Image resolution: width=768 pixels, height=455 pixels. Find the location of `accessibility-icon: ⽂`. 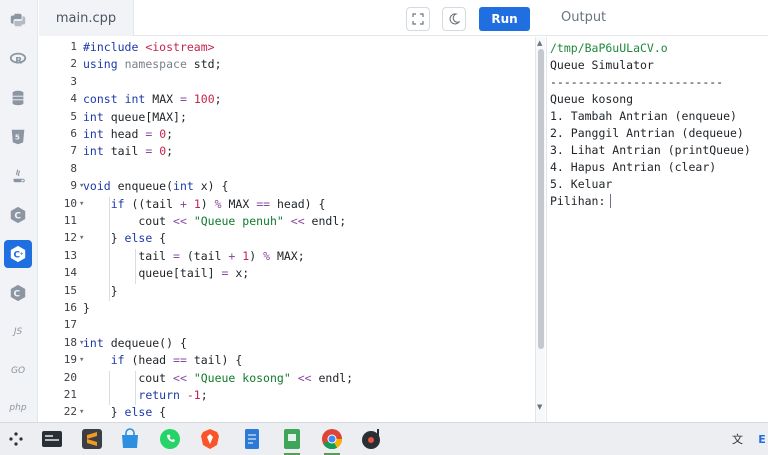

accessibility-icon: ⽂ is located at coordinates (741, 439).